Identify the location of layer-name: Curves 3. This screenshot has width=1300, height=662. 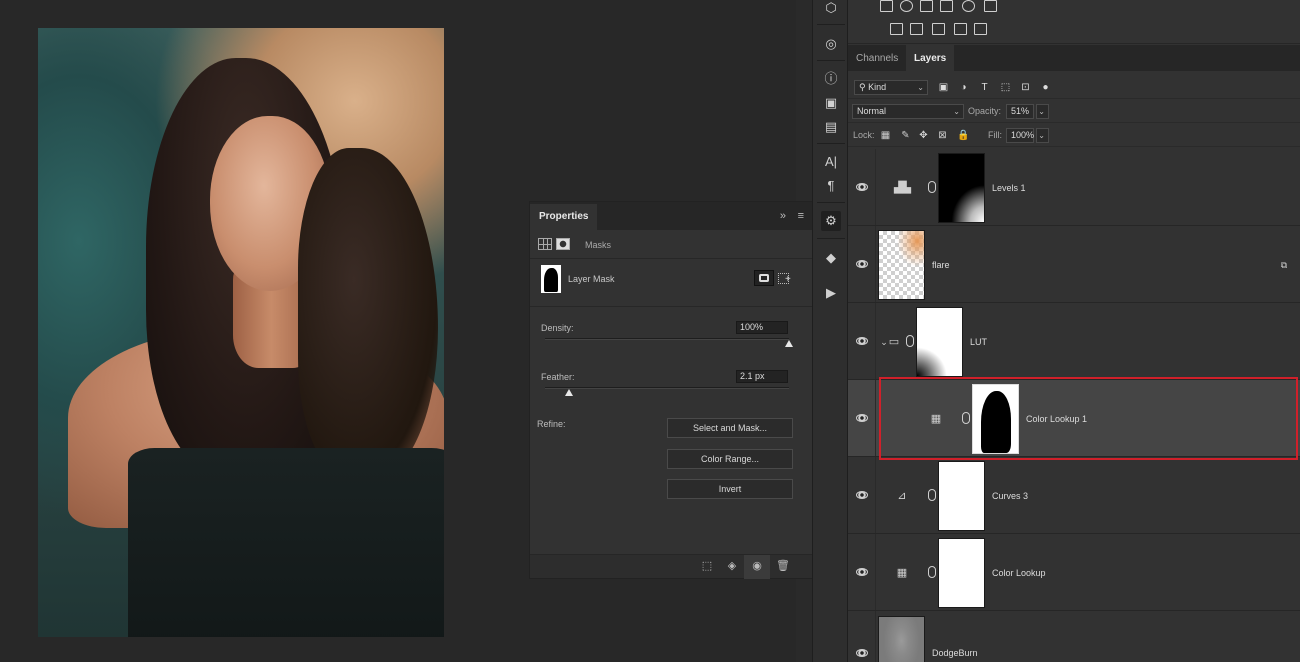
(1010, 496).